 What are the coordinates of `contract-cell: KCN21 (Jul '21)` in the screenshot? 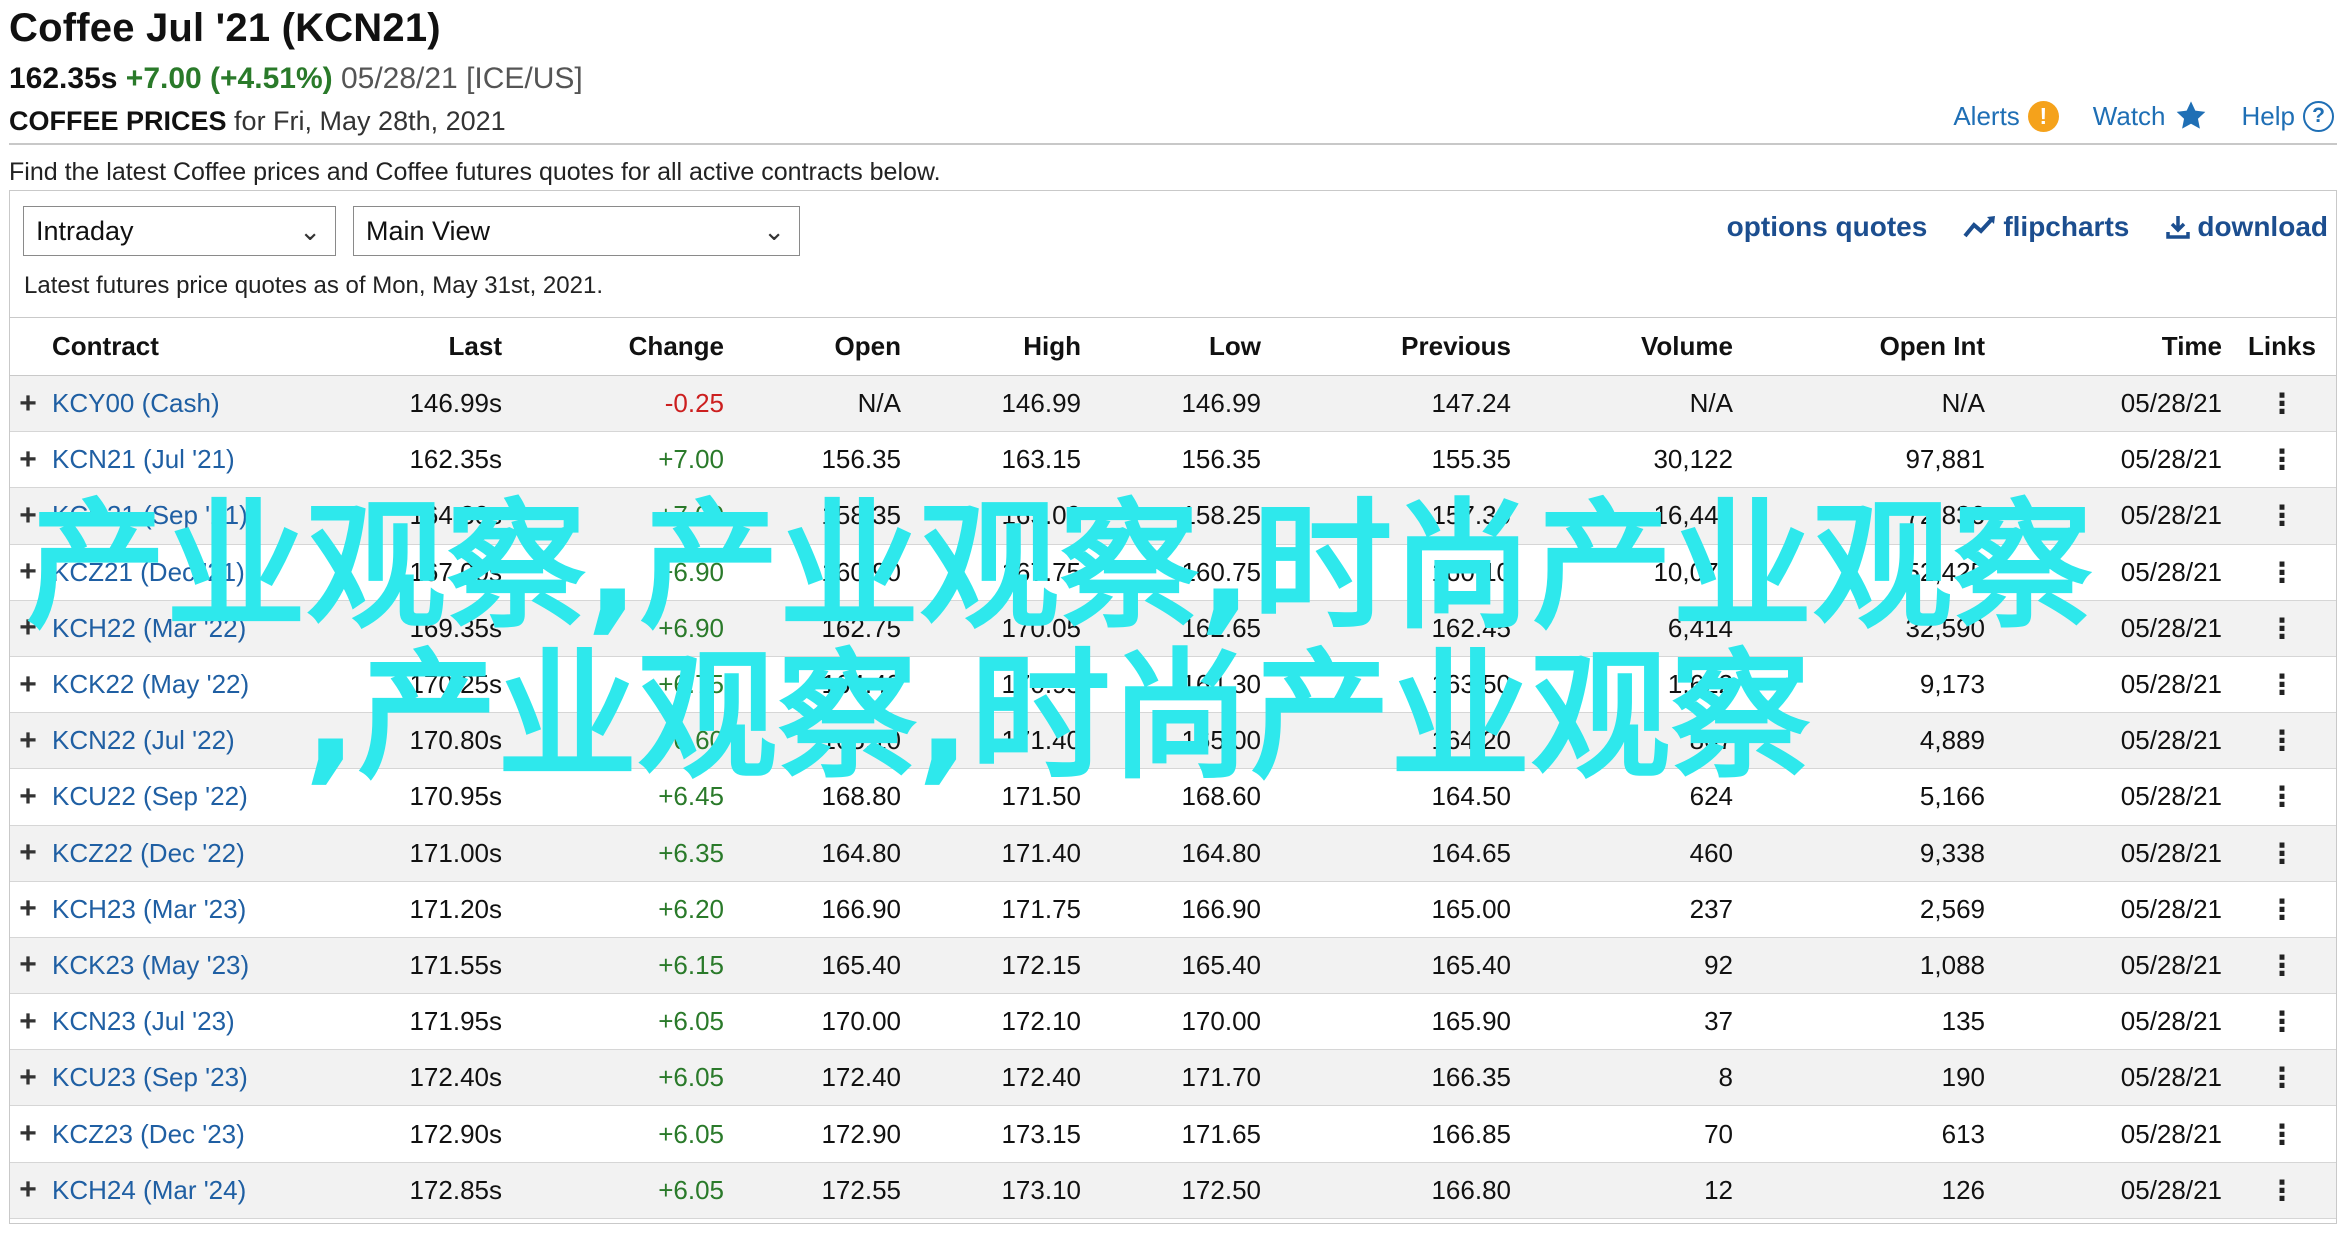 It's located at (191, 460).